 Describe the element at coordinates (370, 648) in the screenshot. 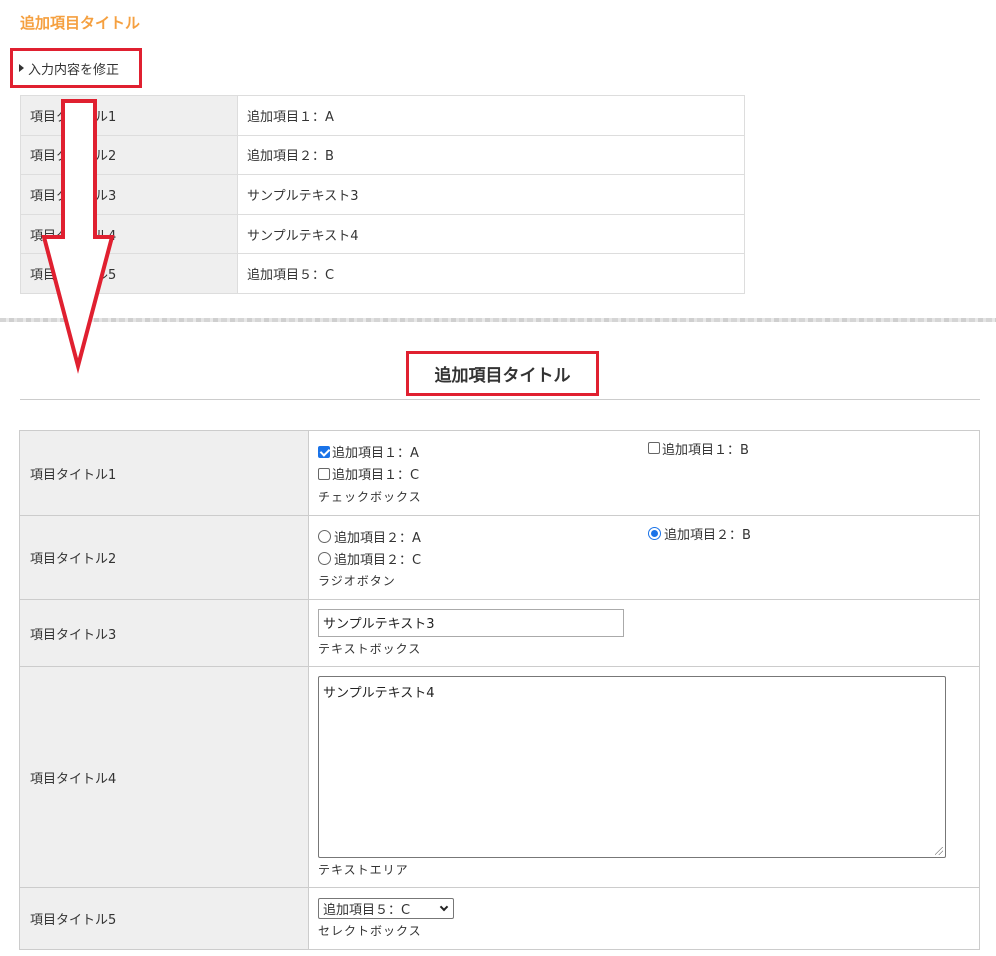

I see `field-hint: テキストボックス` at that location.